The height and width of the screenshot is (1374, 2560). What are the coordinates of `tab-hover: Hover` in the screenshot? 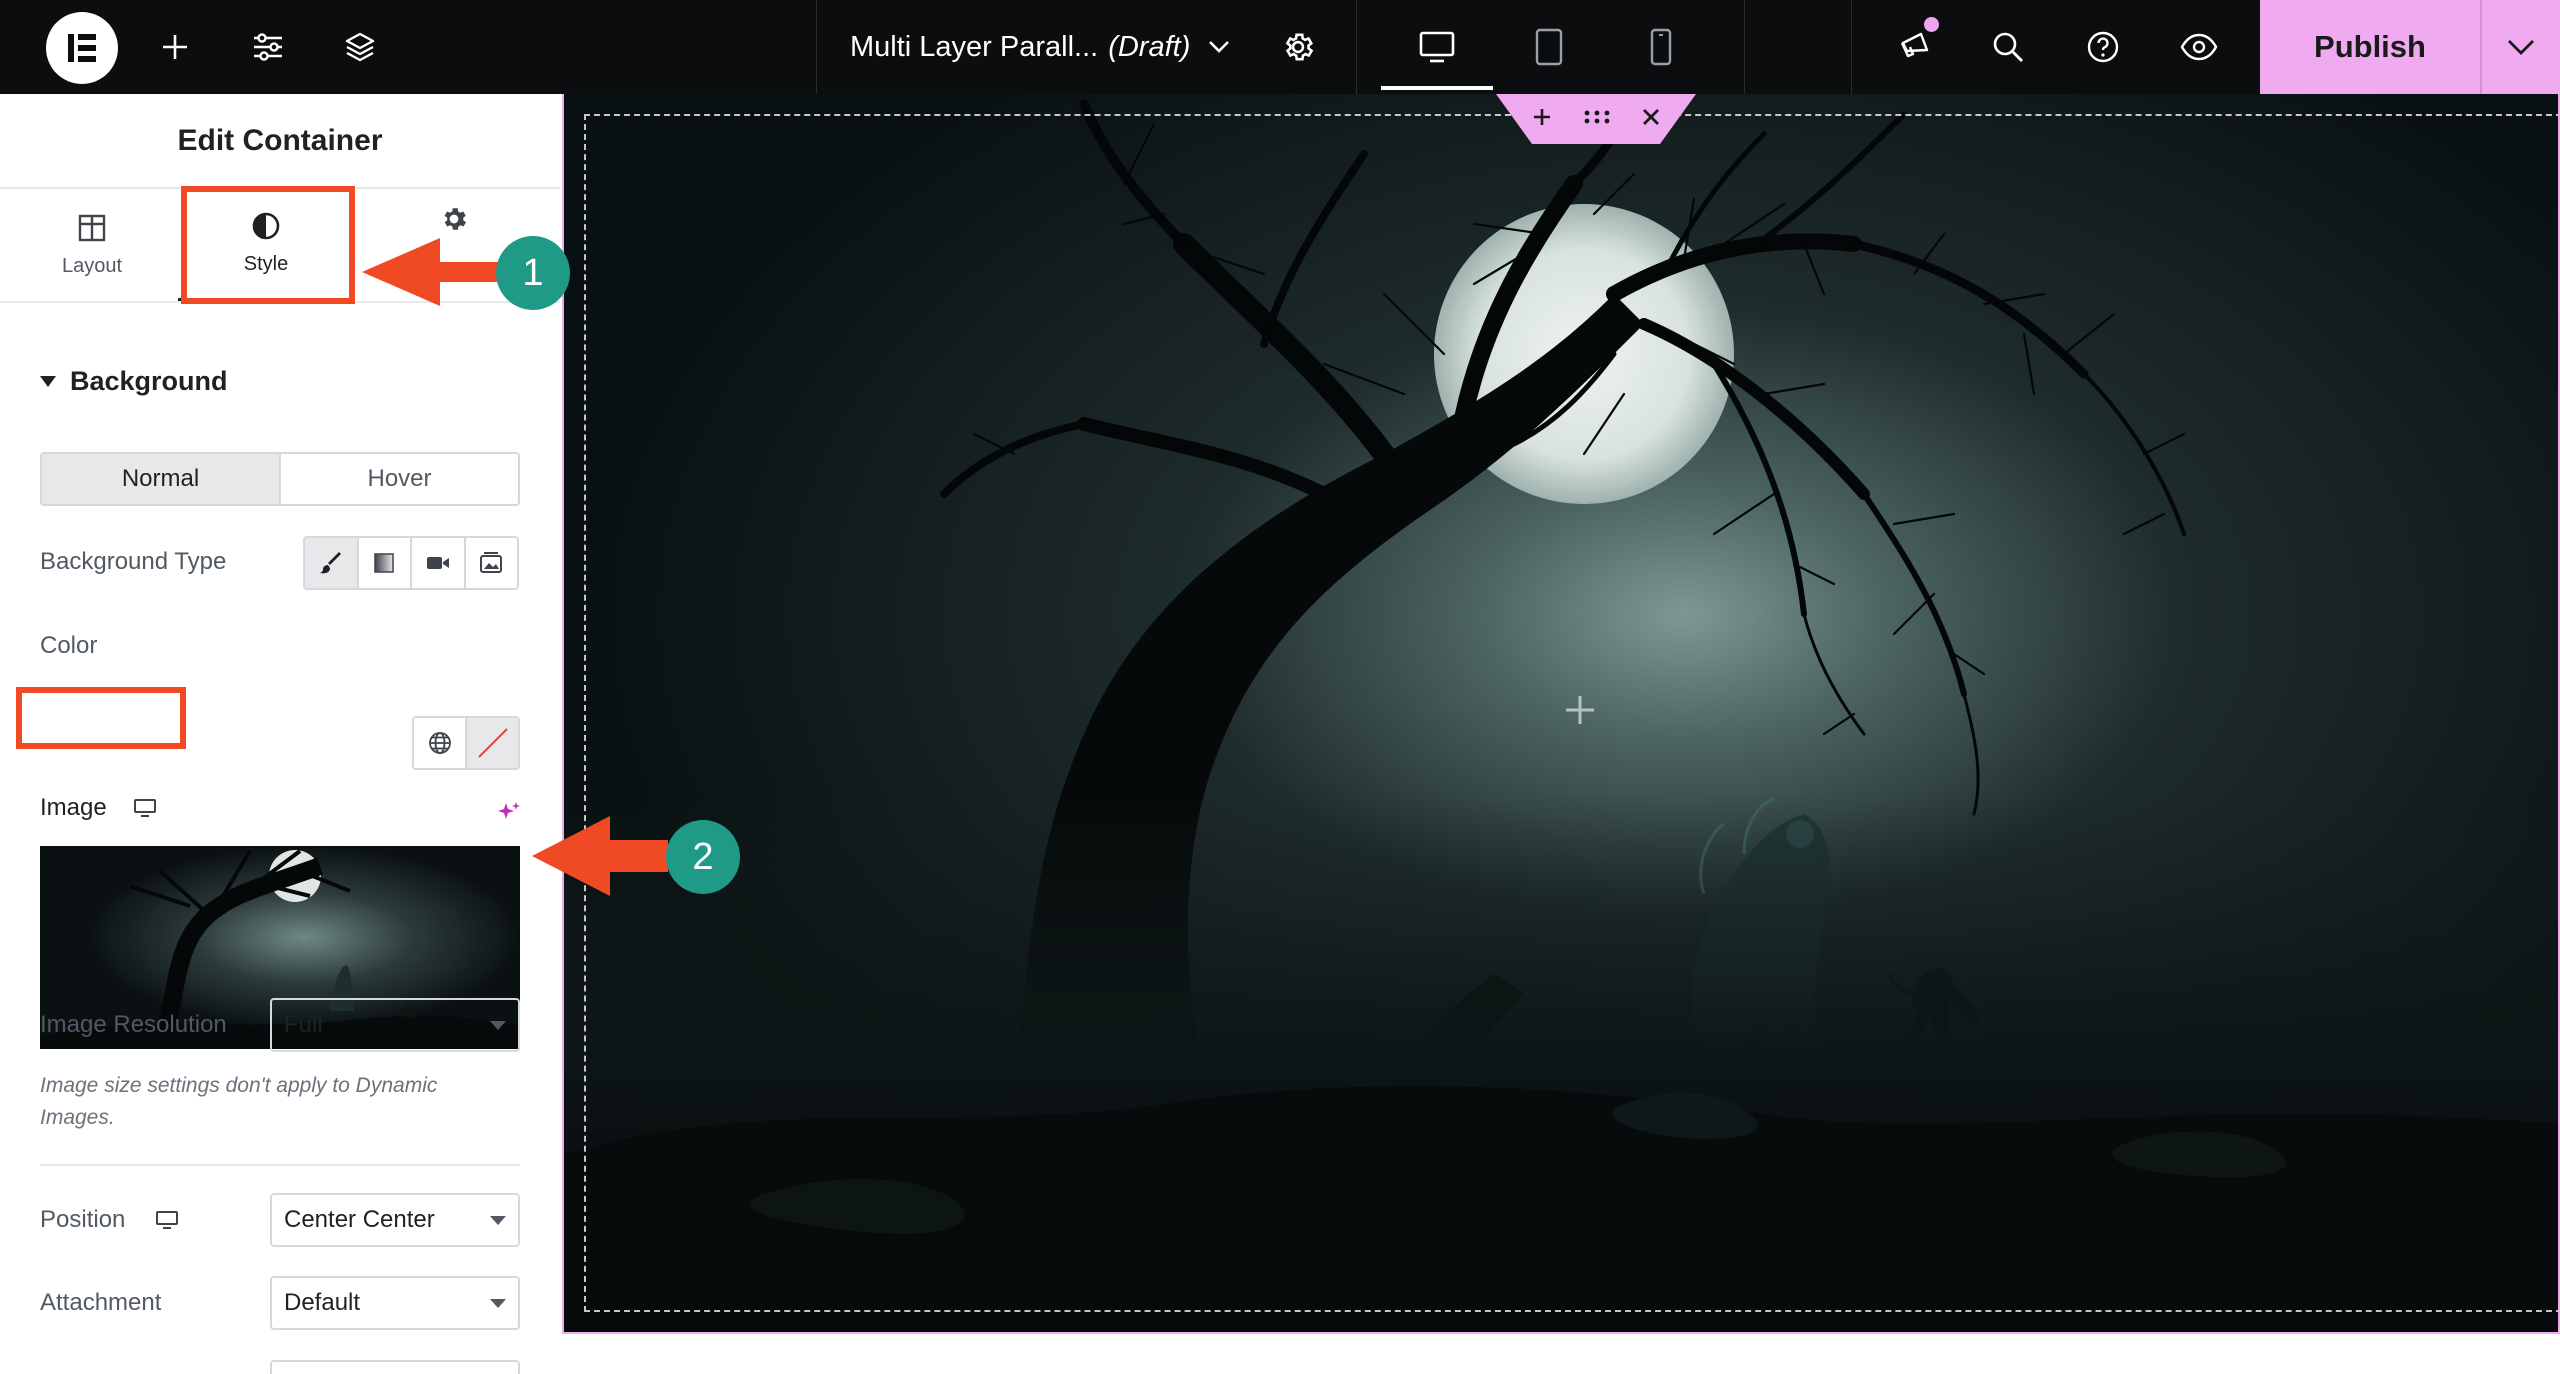 It's located at (399, 479).